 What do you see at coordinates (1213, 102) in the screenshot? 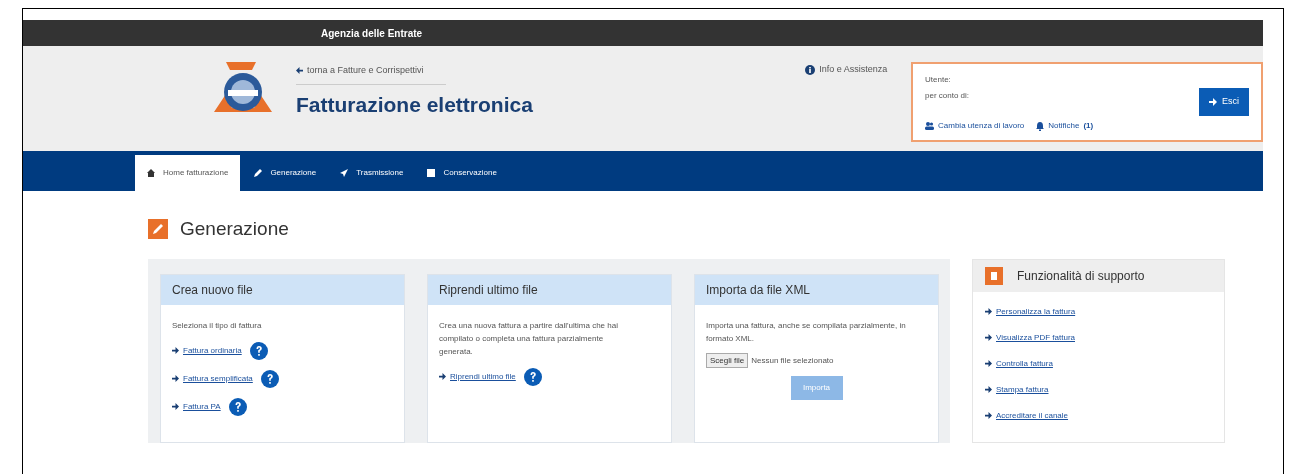
I see `logout-icon` at bounding box center [1213, 102].